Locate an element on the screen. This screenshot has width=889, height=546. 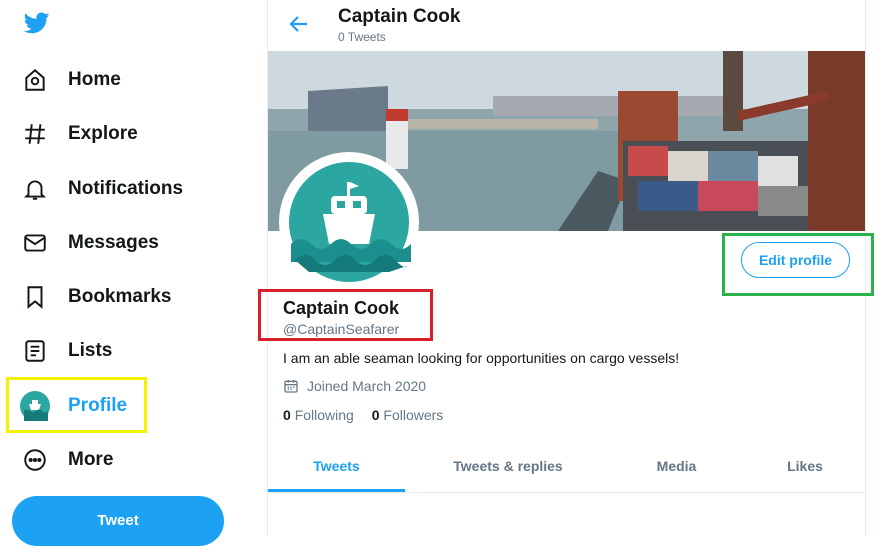
tweet-count: 0 Tweets is located at coordinates (362, 37).